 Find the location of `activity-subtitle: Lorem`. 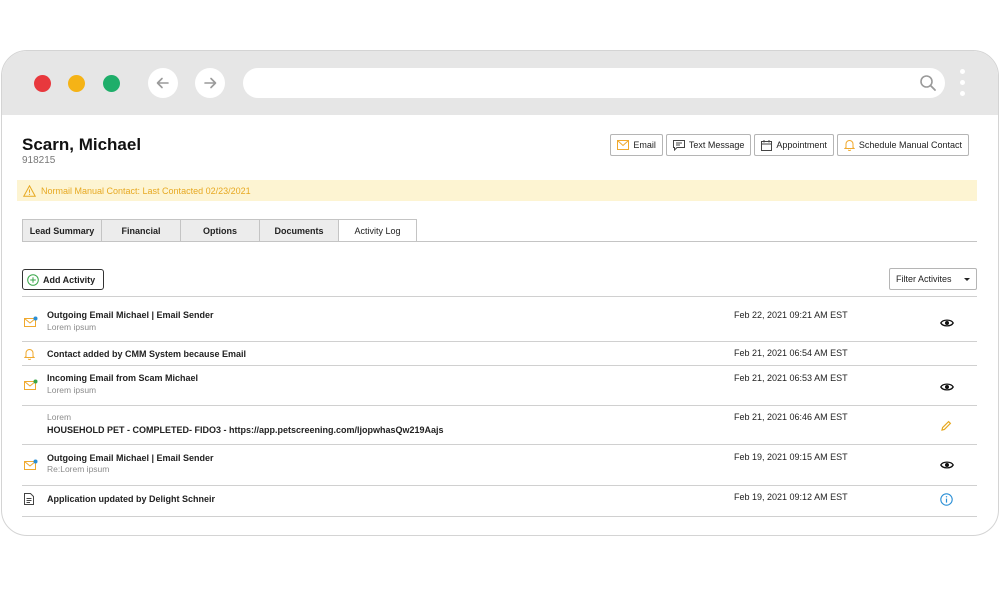

activity-subtitle: Lorem is located at coordinates (59, 417).